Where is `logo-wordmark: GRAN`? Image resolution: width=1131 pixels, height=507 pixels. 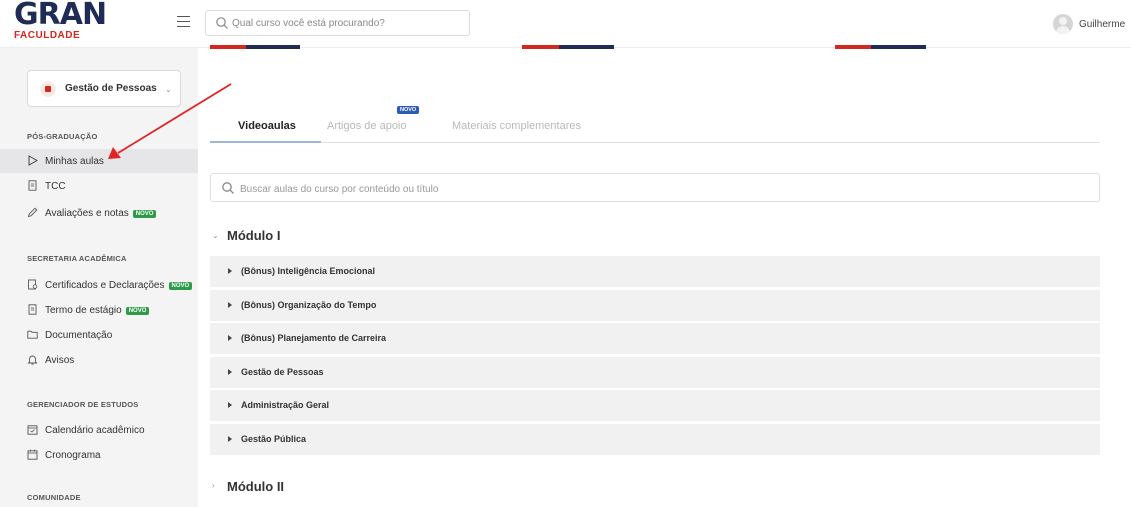 logo-wordmark: GRAN is located at coordinates (60, 16).